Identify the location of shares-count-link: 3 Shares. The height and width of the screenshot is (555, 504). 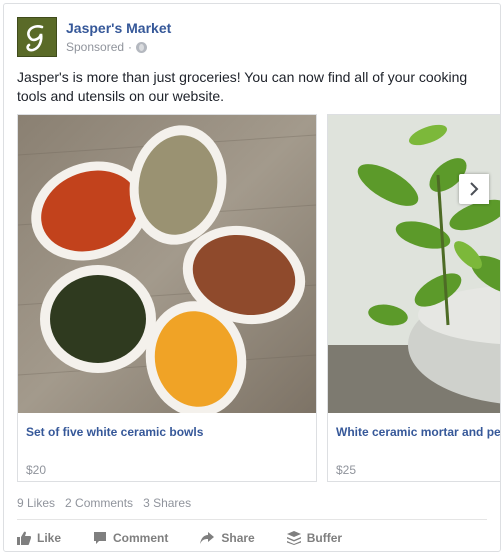
(167, 503).